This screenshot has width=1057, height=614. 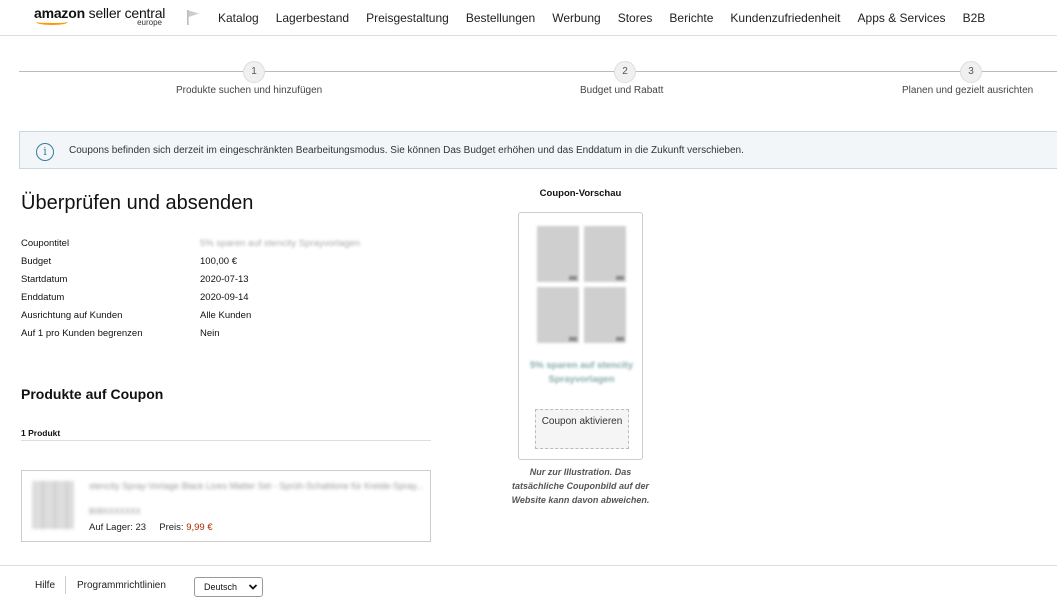 I want to click on detail-label: Budget, so click(x=36, y=261).